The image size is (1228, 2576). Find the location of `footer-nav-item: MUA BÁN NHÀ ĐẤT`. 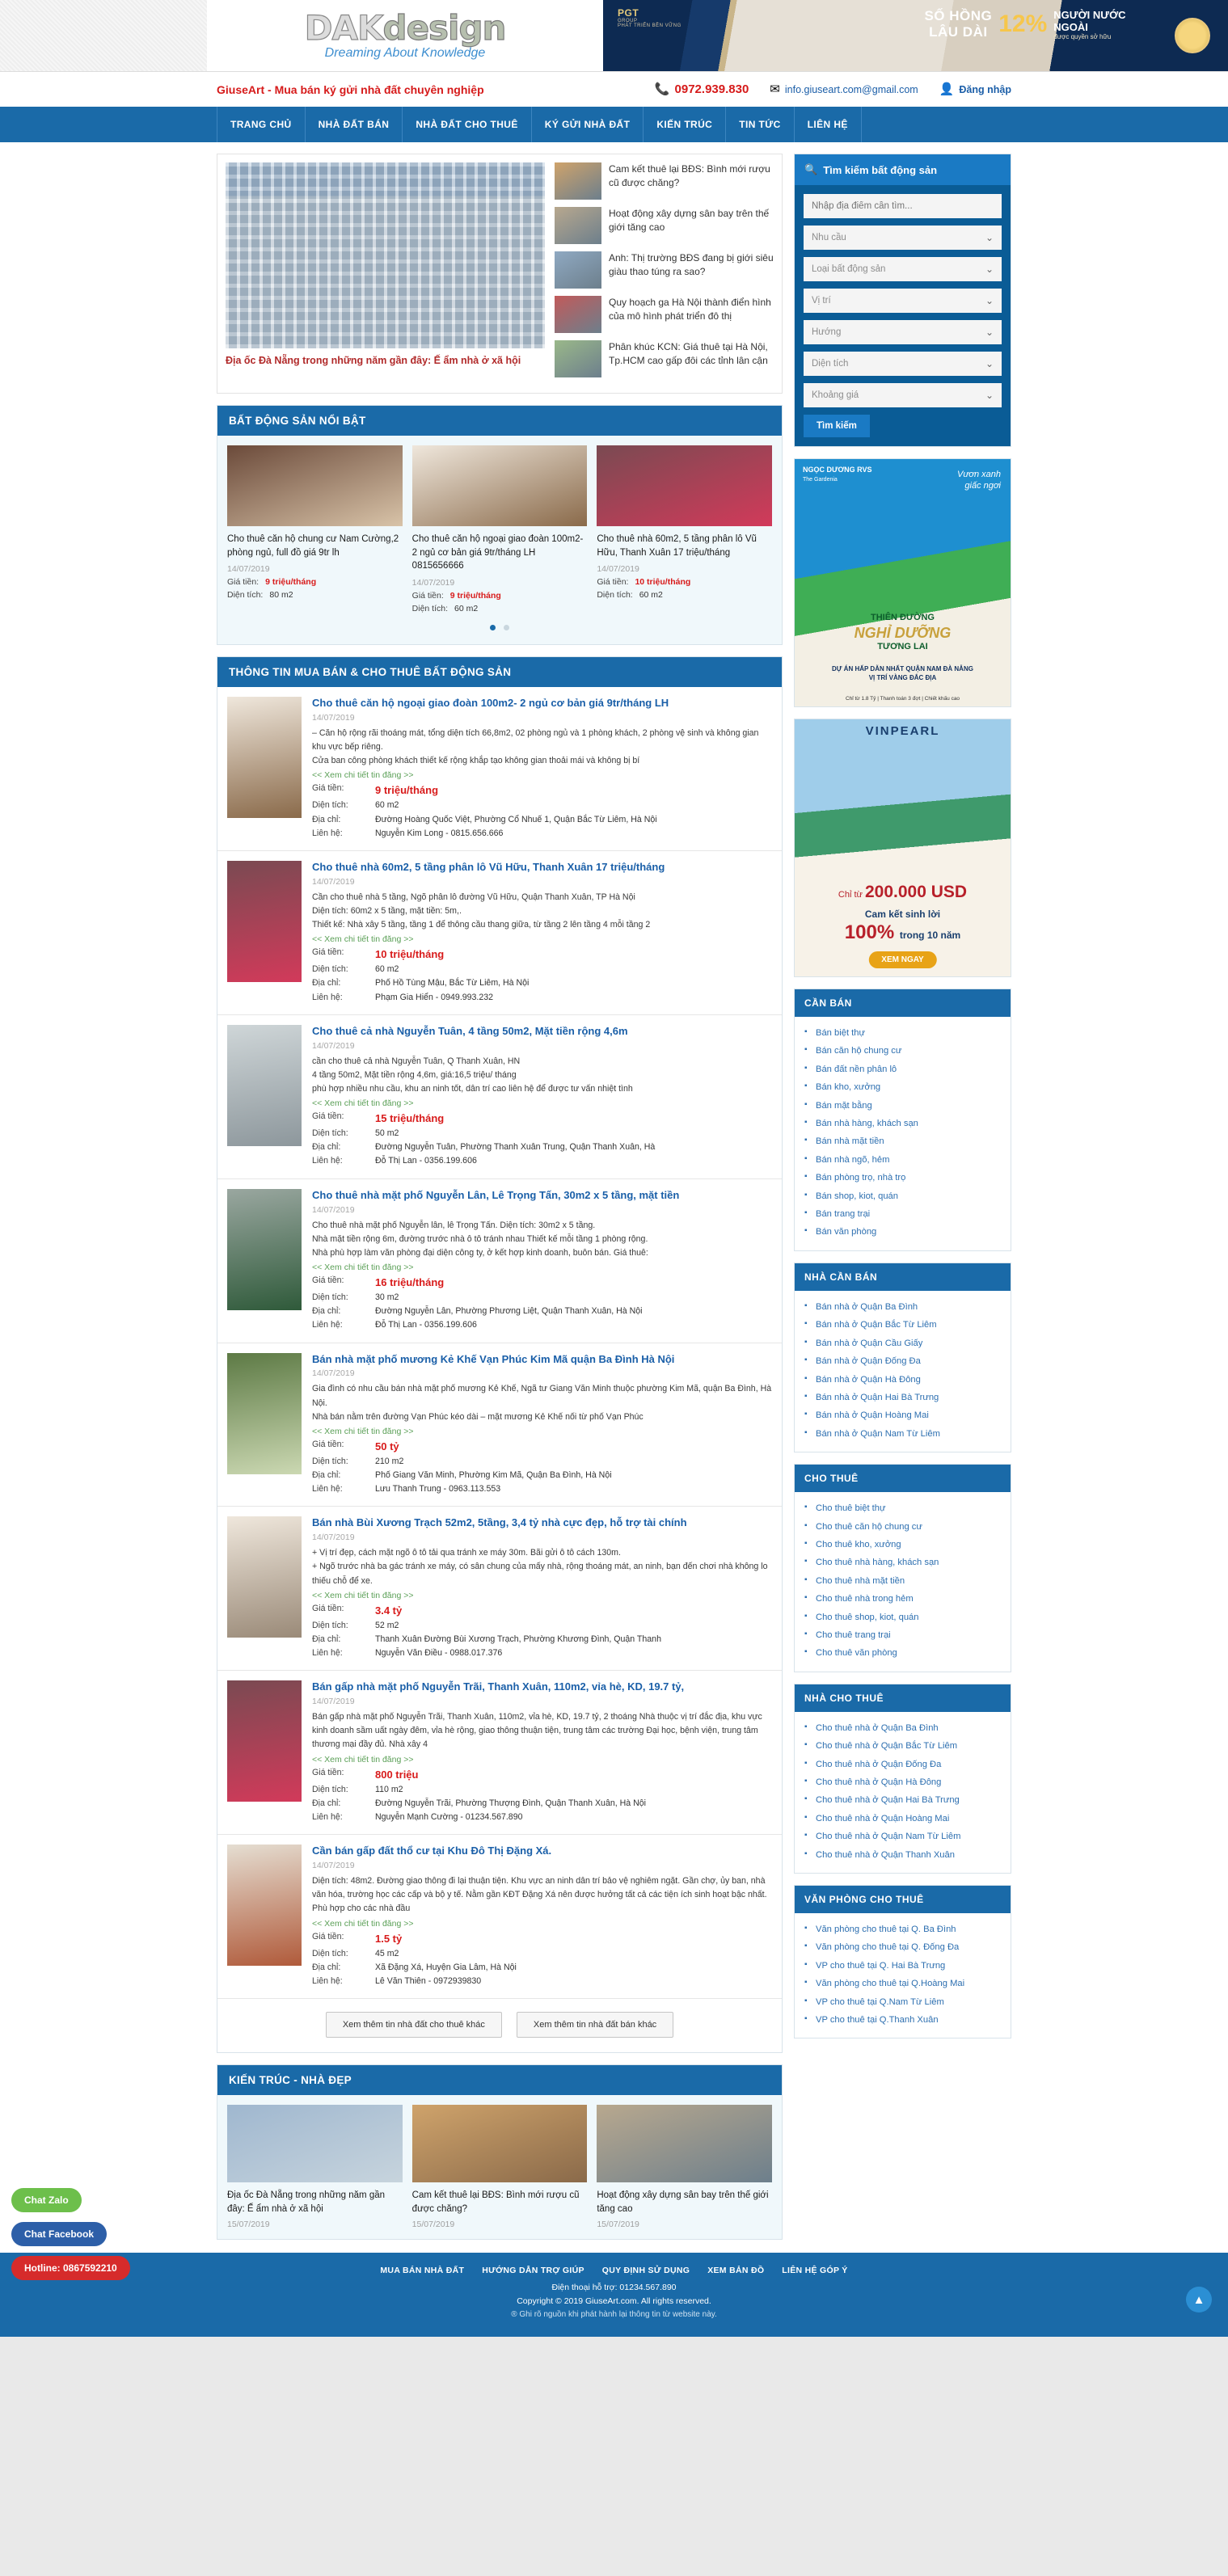

footer-nav-item: MUA BÁN NHÀ ĐẤT is located at coordinates (422, 2270).